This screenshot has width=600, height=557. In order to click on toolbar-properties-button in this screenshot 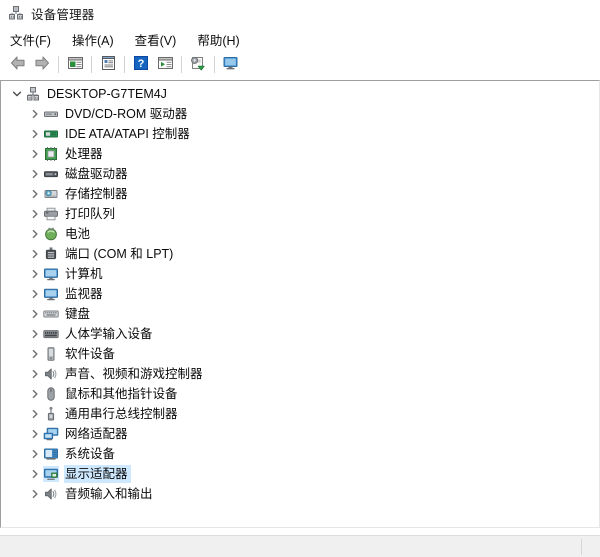, I will do `click(108, 64)`.